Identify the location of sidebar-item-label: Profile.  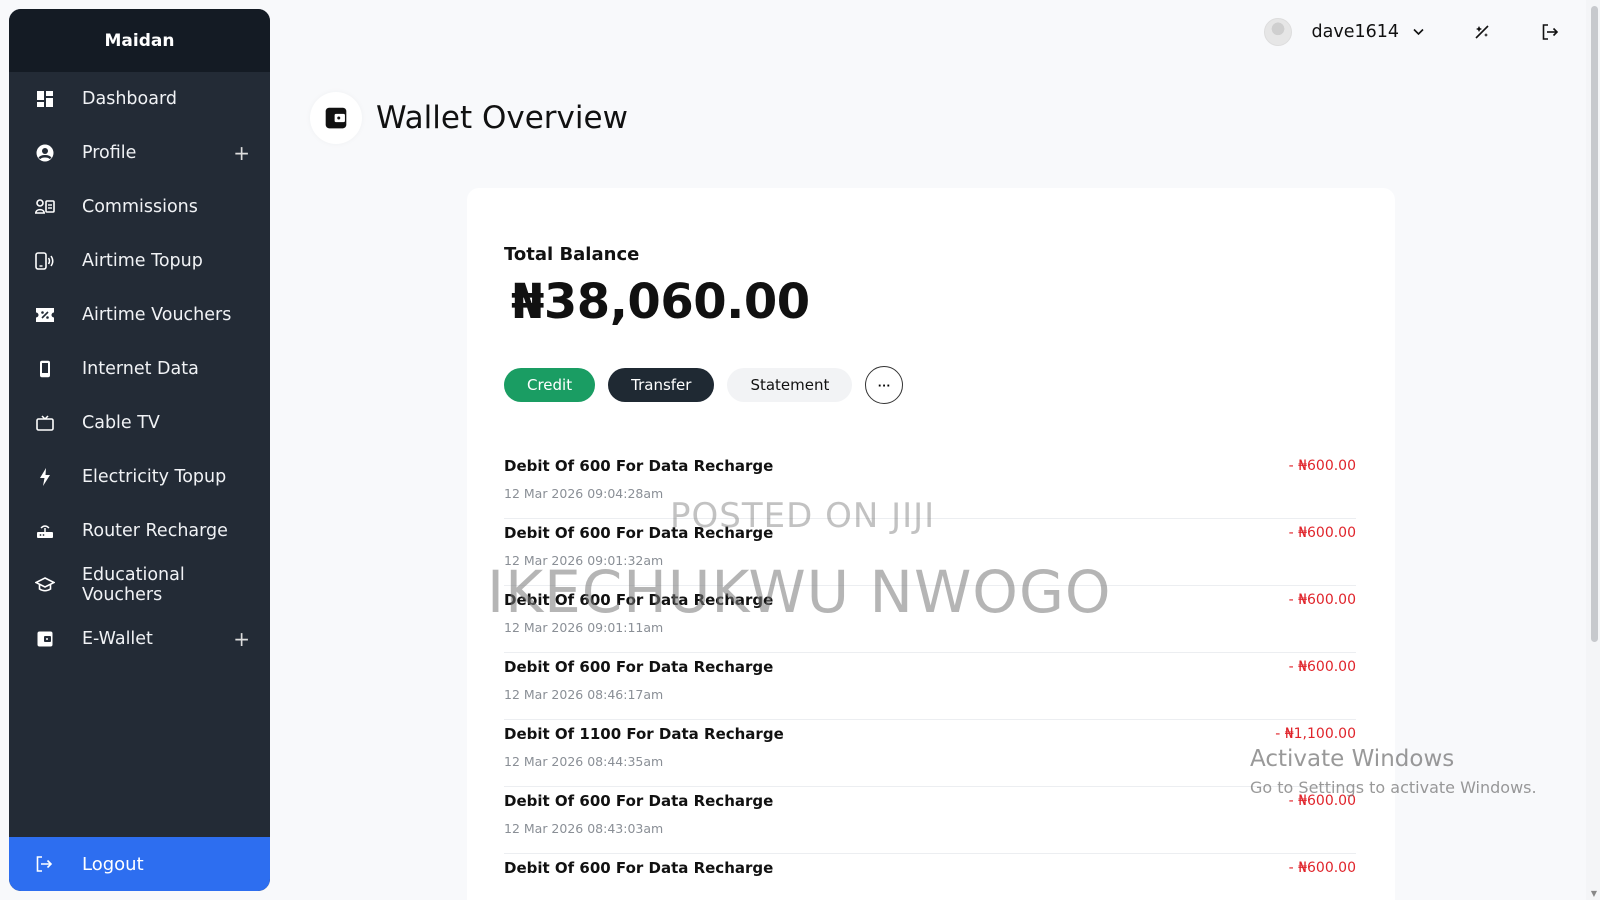
(109, 153).